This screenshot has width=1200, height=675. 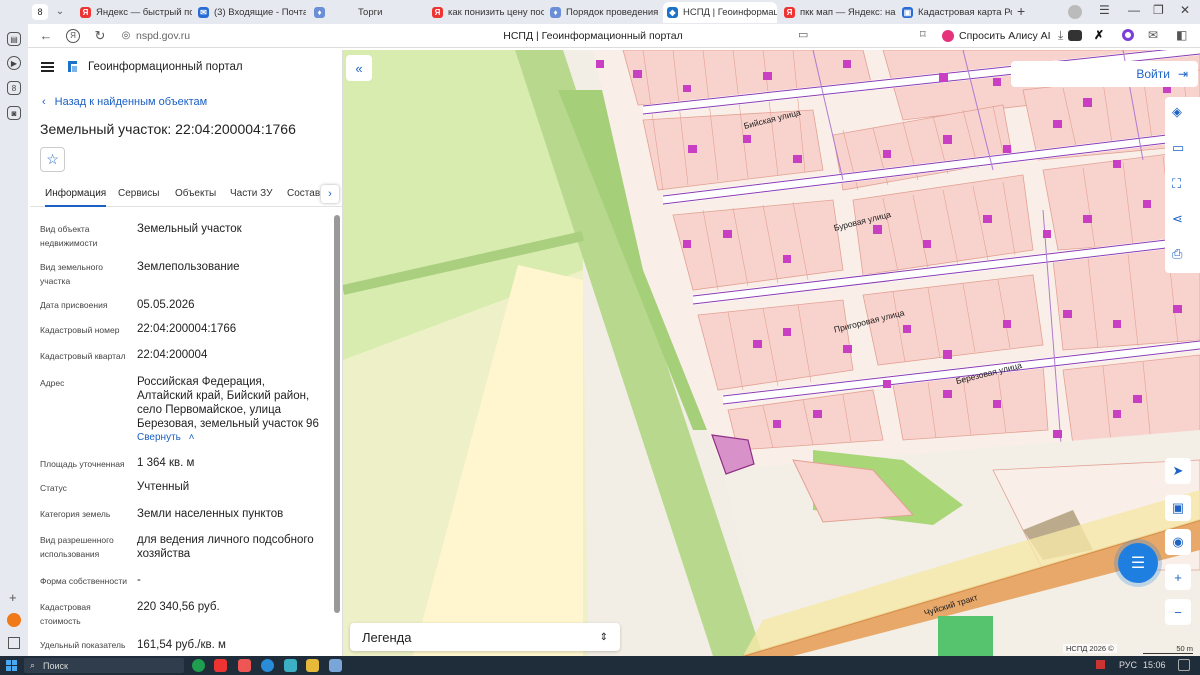 I want to click on emblem-icon: ♦, so click(x=319, y=12).